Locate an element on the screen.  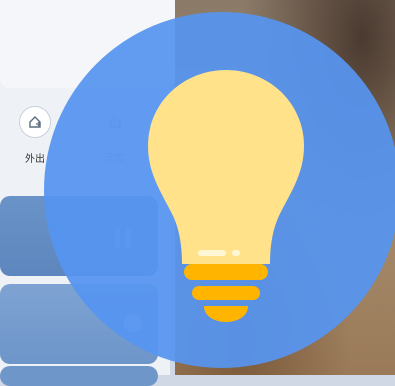
away-ring is located at coordinates (35, 122).